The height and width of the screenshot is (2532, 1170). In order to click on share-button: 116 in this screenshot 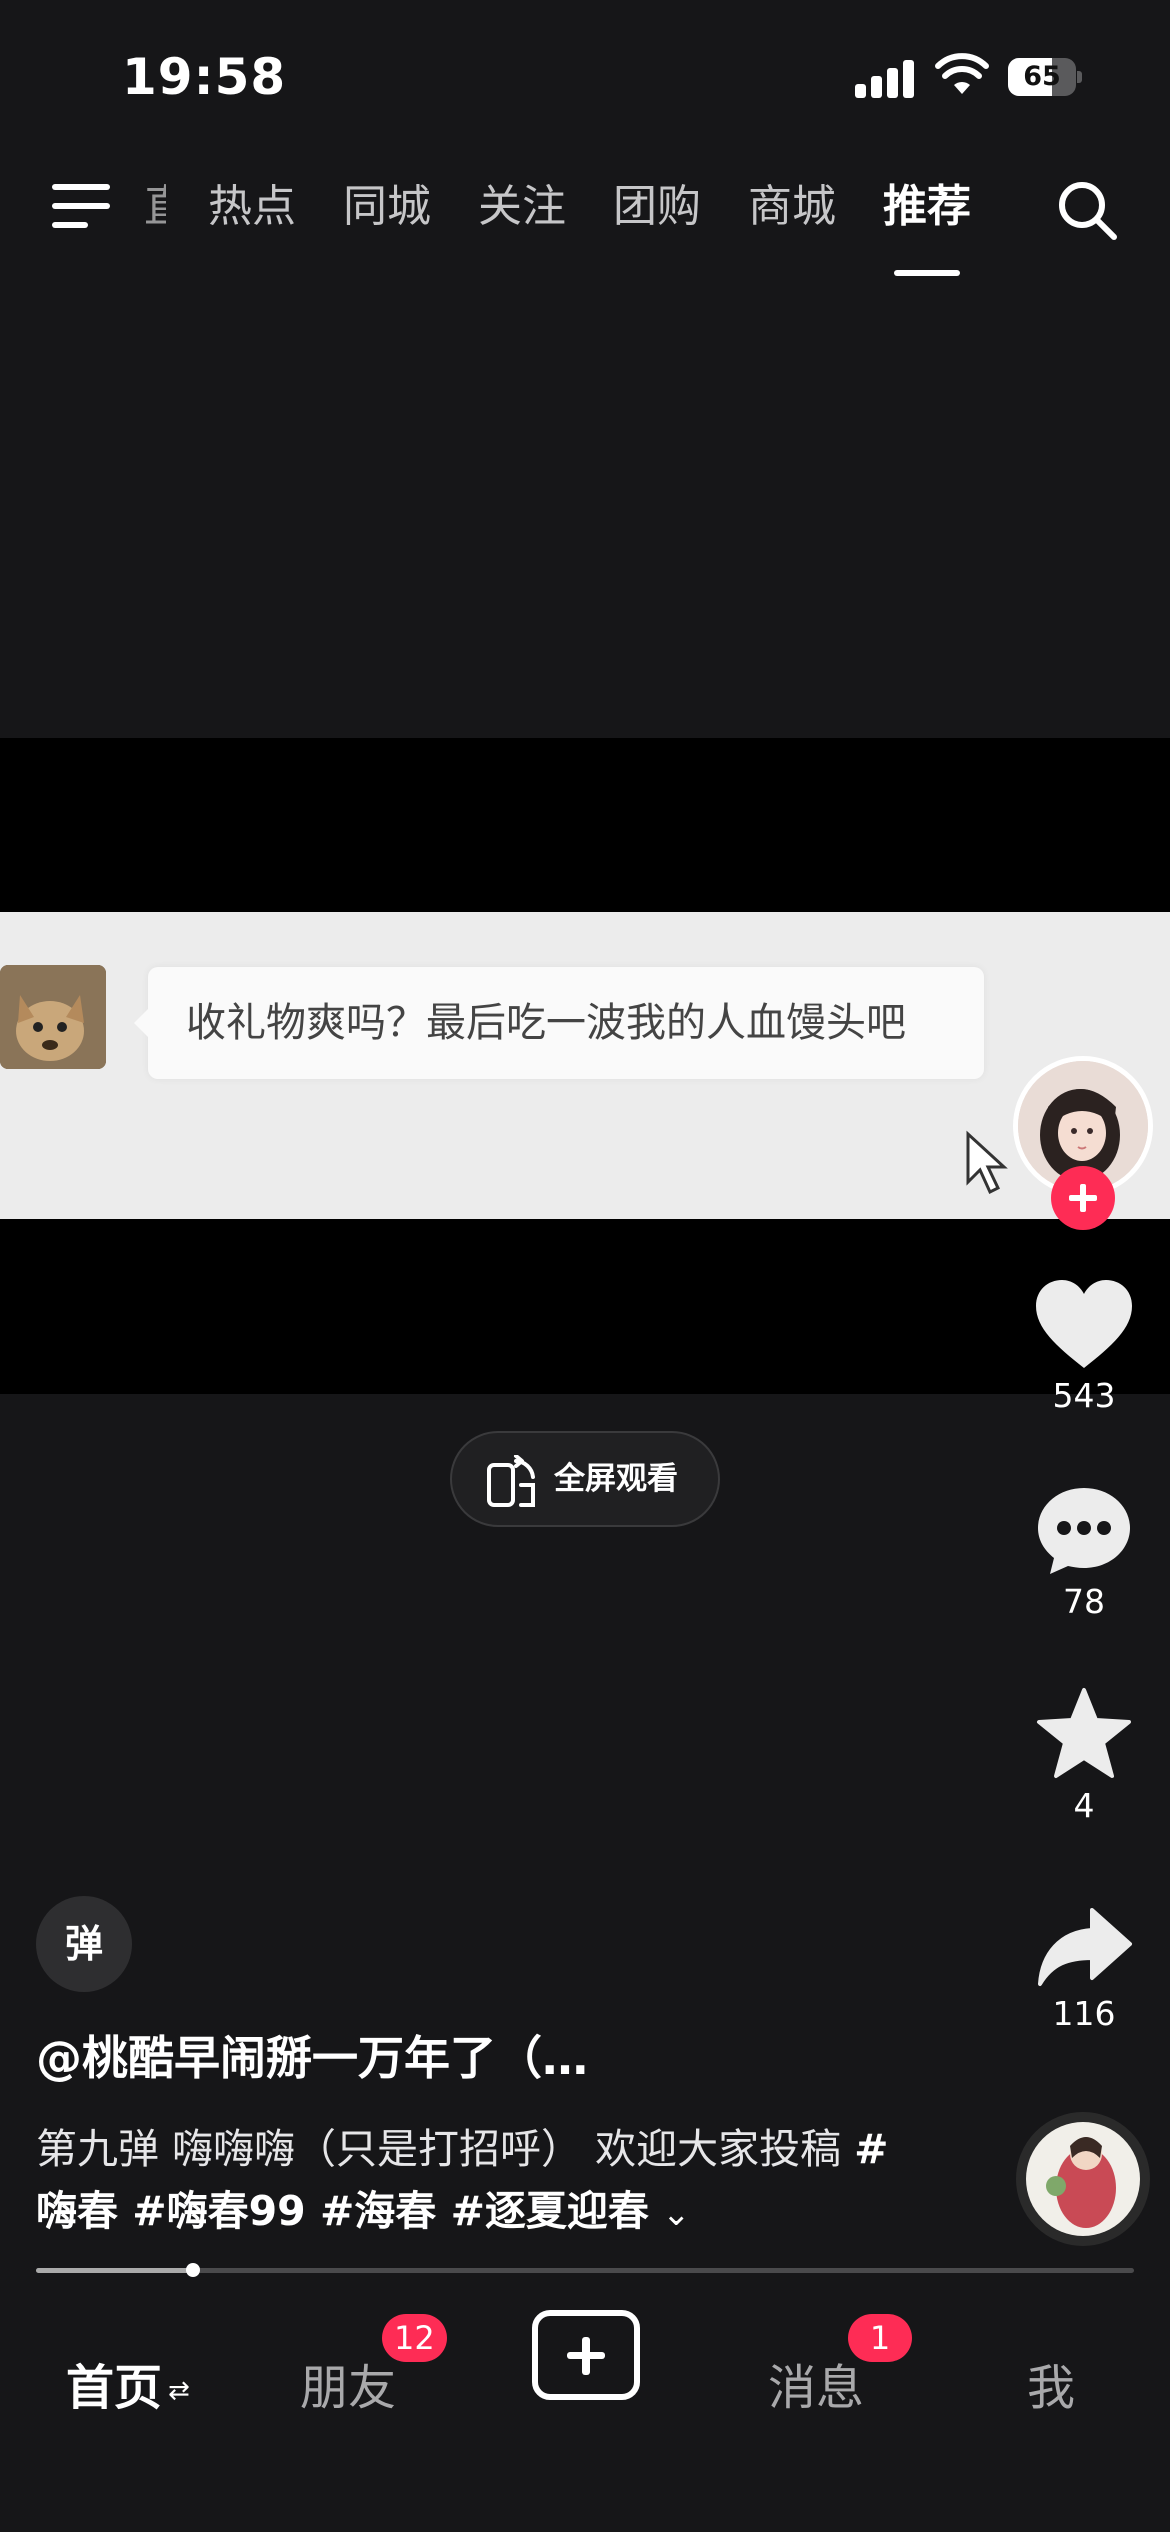, I will do `click(1084, 1969)`.